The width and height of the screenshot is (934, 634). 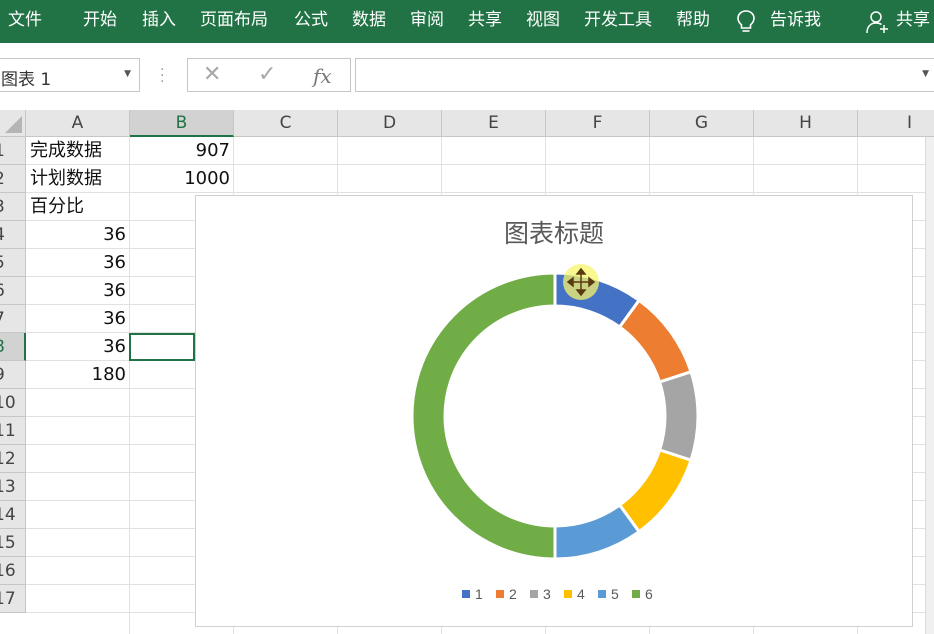 What do you see at coordinates (234, 21) in the screenshot?
I see `tab-page-layout: 页面布局` at bounding box center [234, 21].